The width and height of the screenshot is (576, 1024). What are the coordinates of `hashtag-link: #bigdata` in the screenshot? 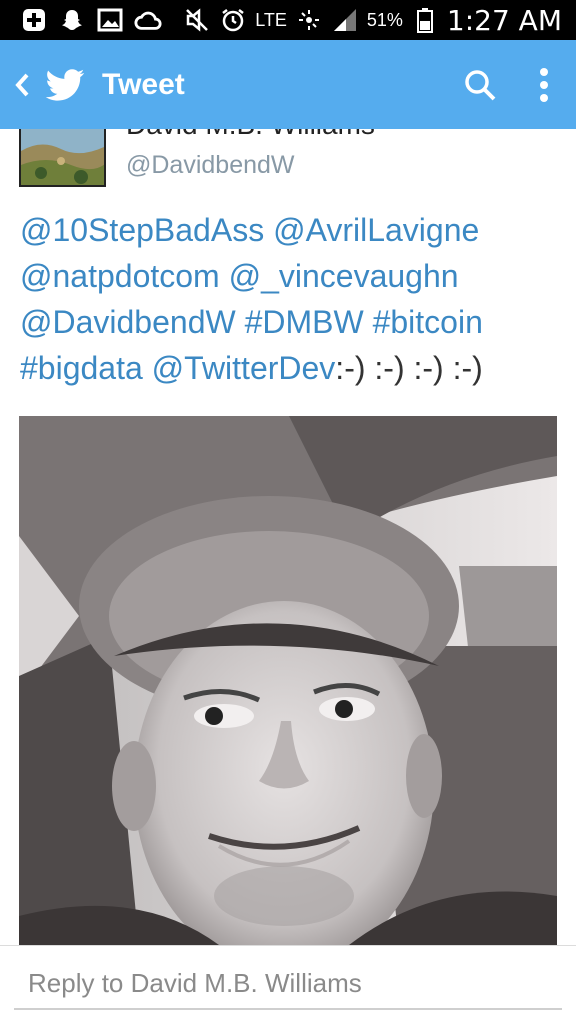 It's located at (81, 368).